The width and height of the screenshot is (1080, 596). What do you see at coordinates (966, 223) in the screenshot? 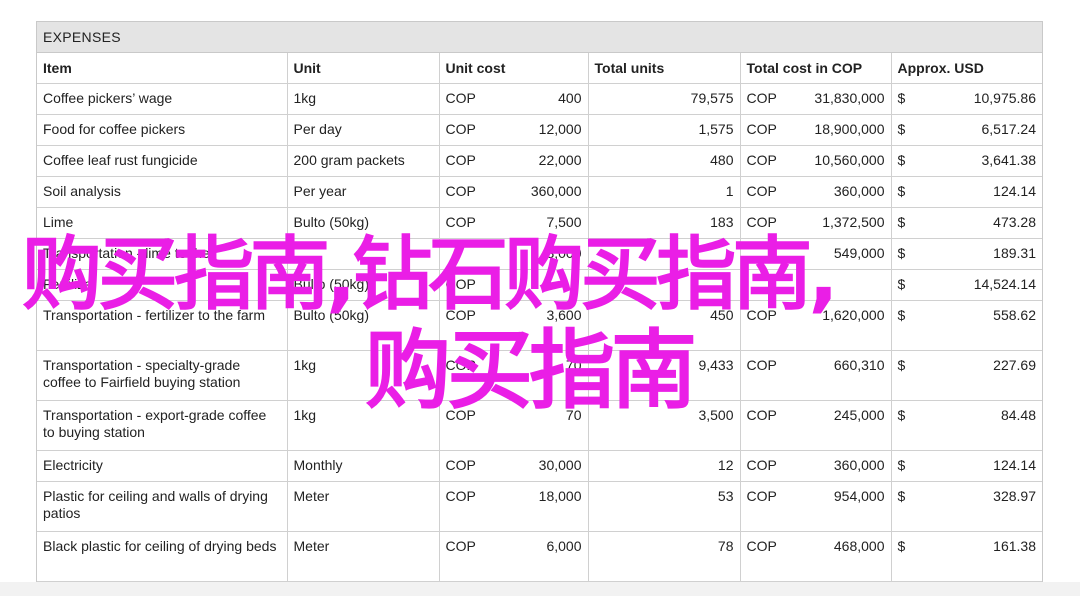
I see `table-cell: $473.28` at bounding box center [966, 223].